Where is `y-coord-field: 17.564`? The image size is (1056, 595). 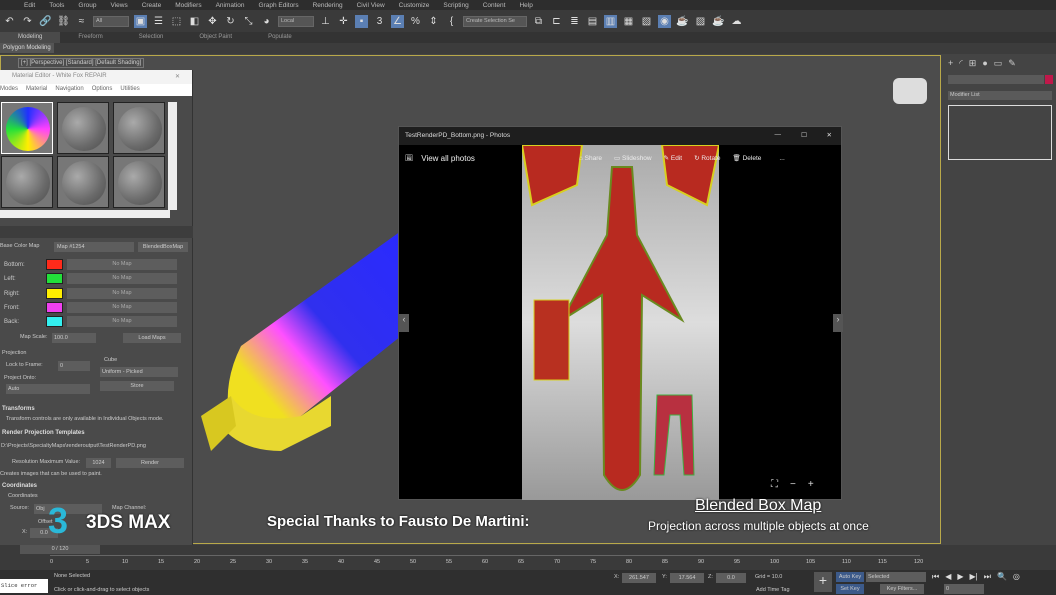
y-coord-field: 17.564 is located at coordinates (687, 578).